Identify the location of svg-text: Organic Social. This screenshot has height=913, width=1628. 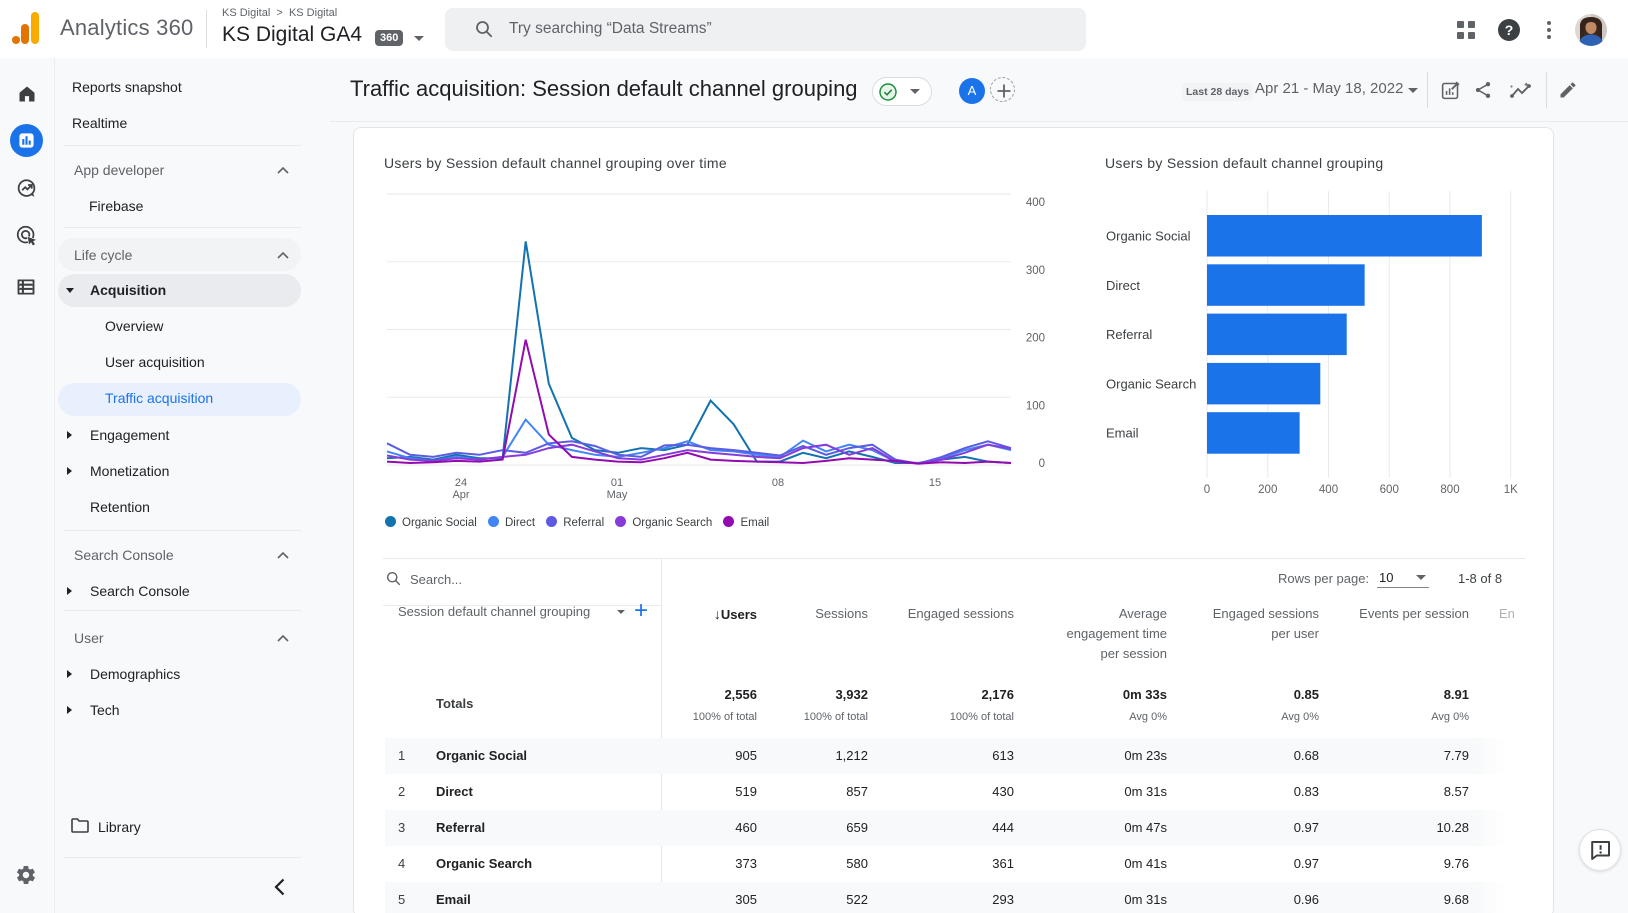
(1148, 236).